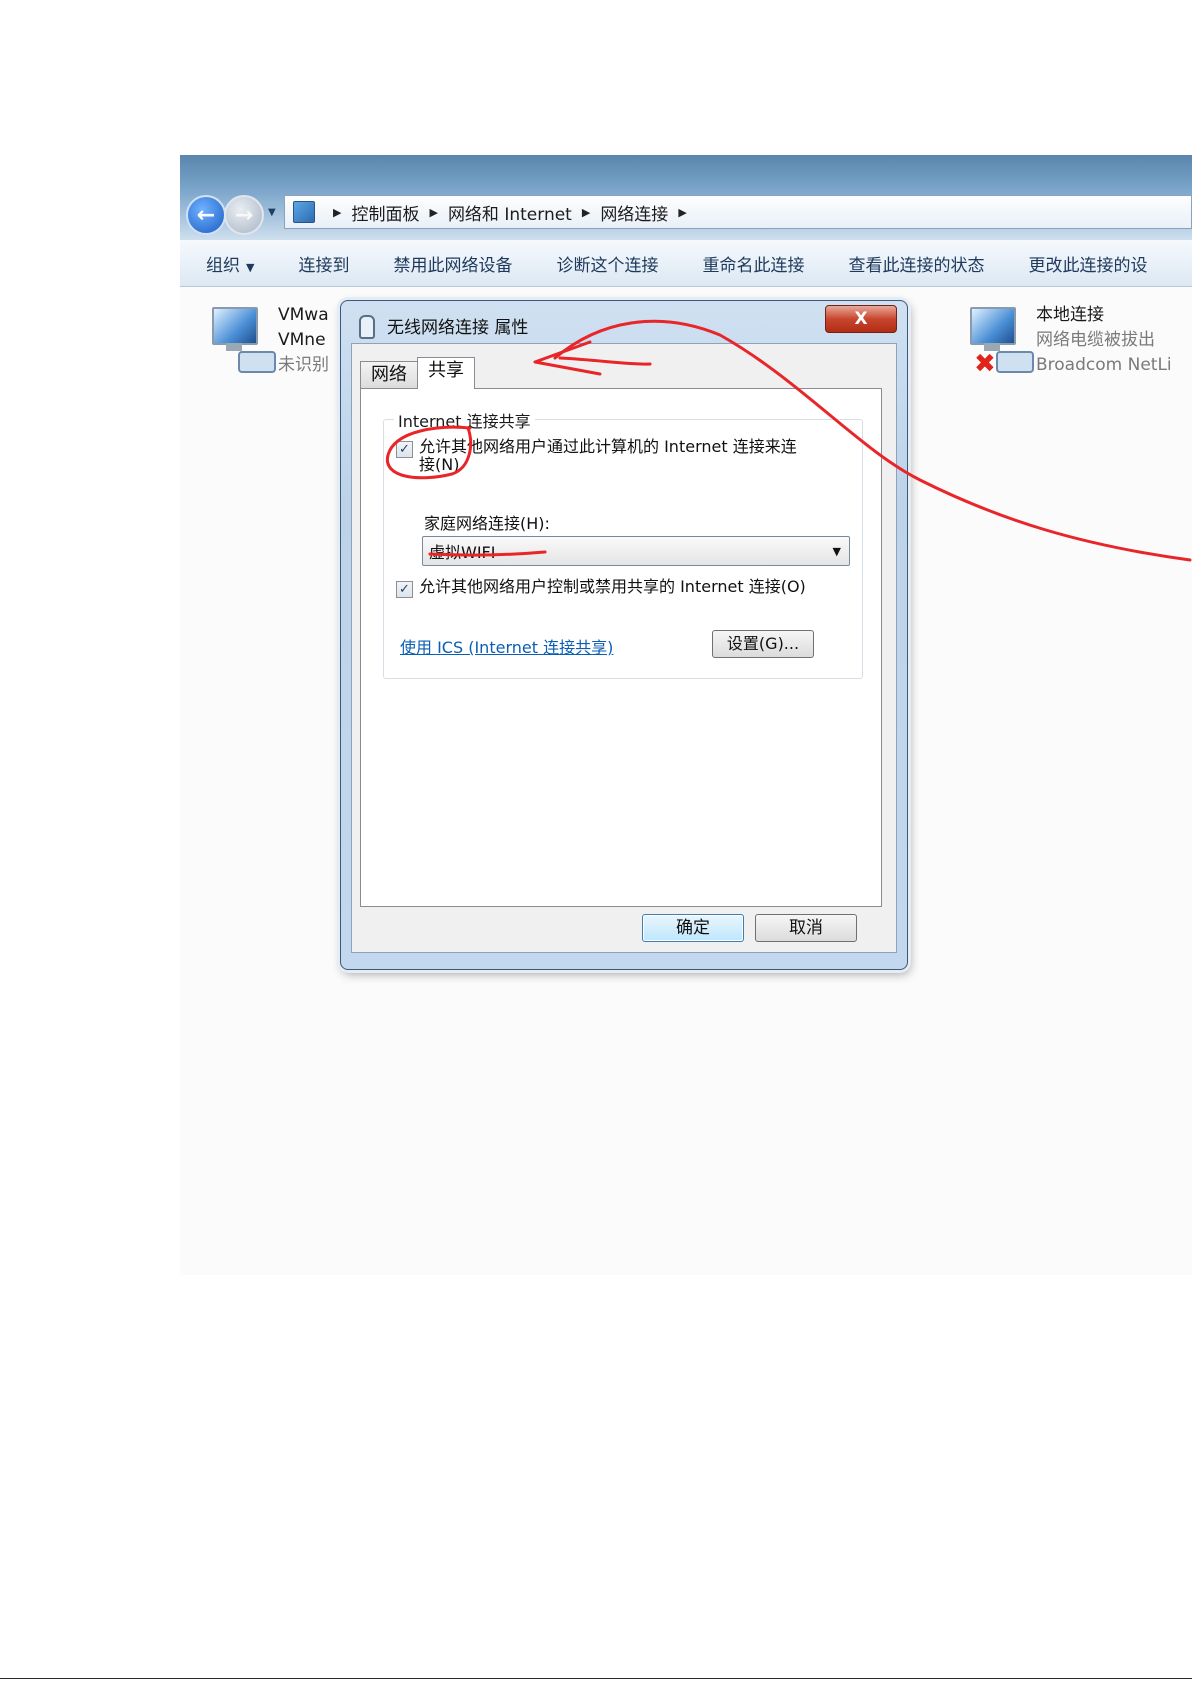 The image size is (1192, 1685). Describe the element at coordinates (404, 589) in the screenshot. I see `allow-control-checkbox: ✓` at that location.